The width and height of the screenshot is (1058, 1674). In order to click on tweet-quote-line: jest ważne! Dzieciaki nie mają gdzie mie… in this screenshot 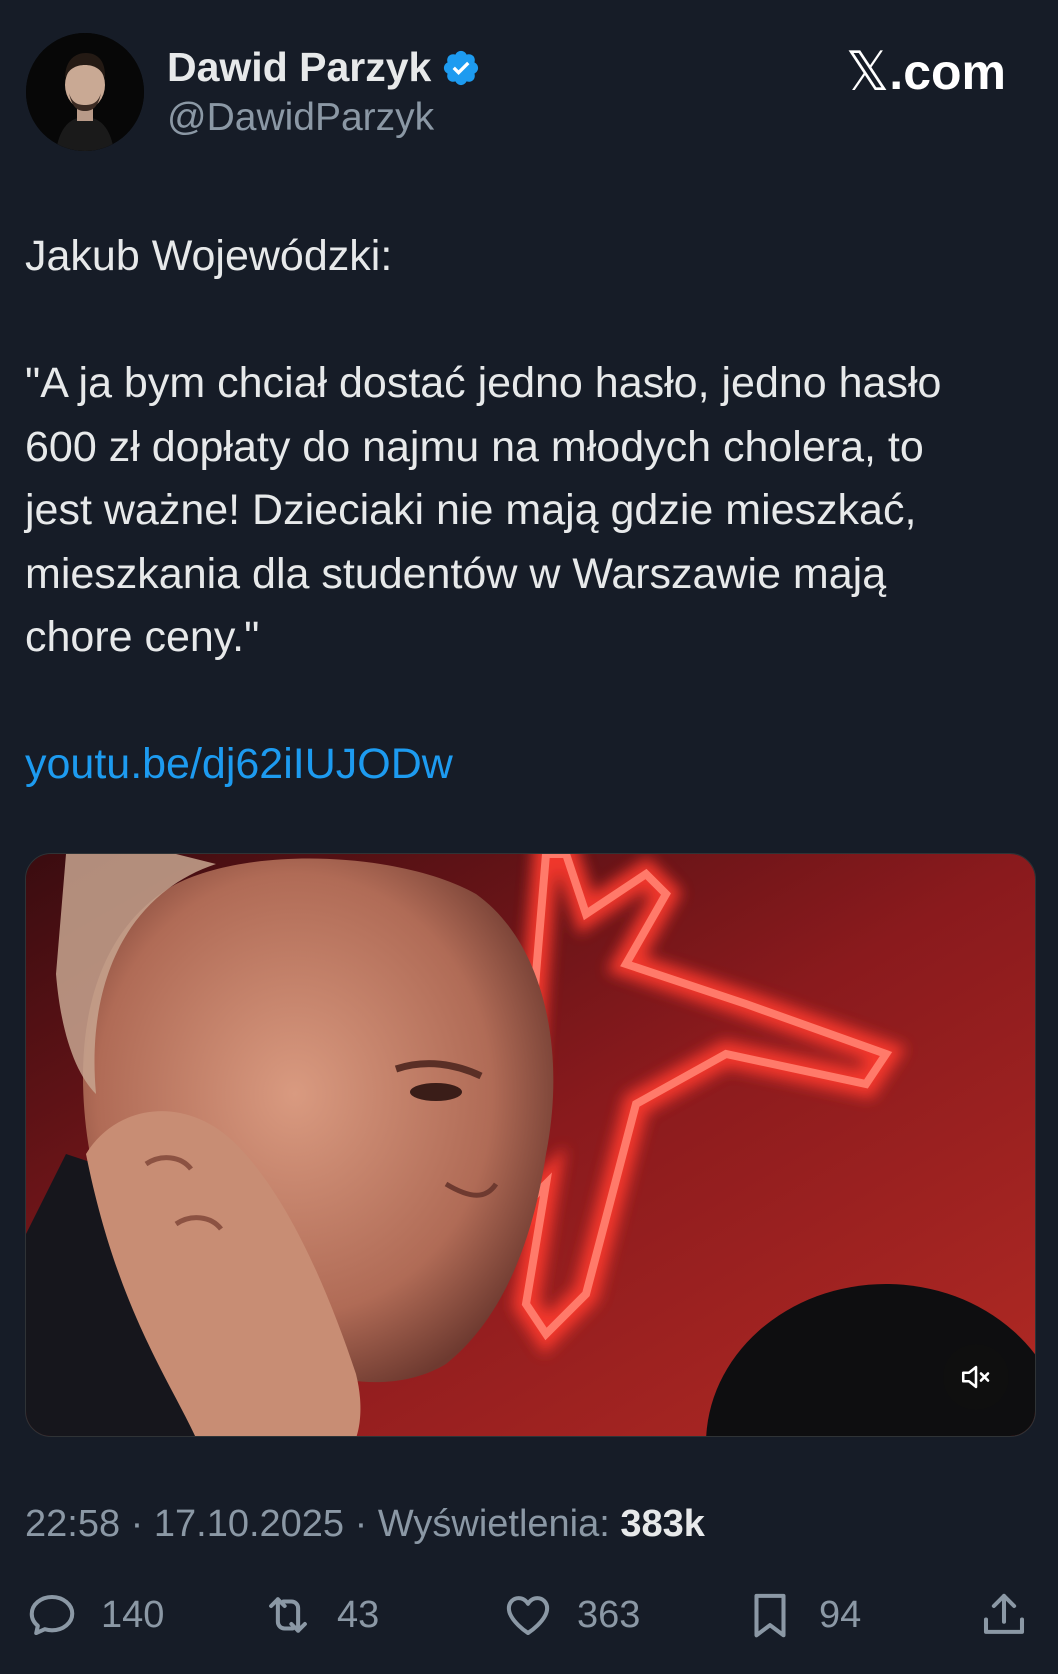, I will do `click(471, 510)`.